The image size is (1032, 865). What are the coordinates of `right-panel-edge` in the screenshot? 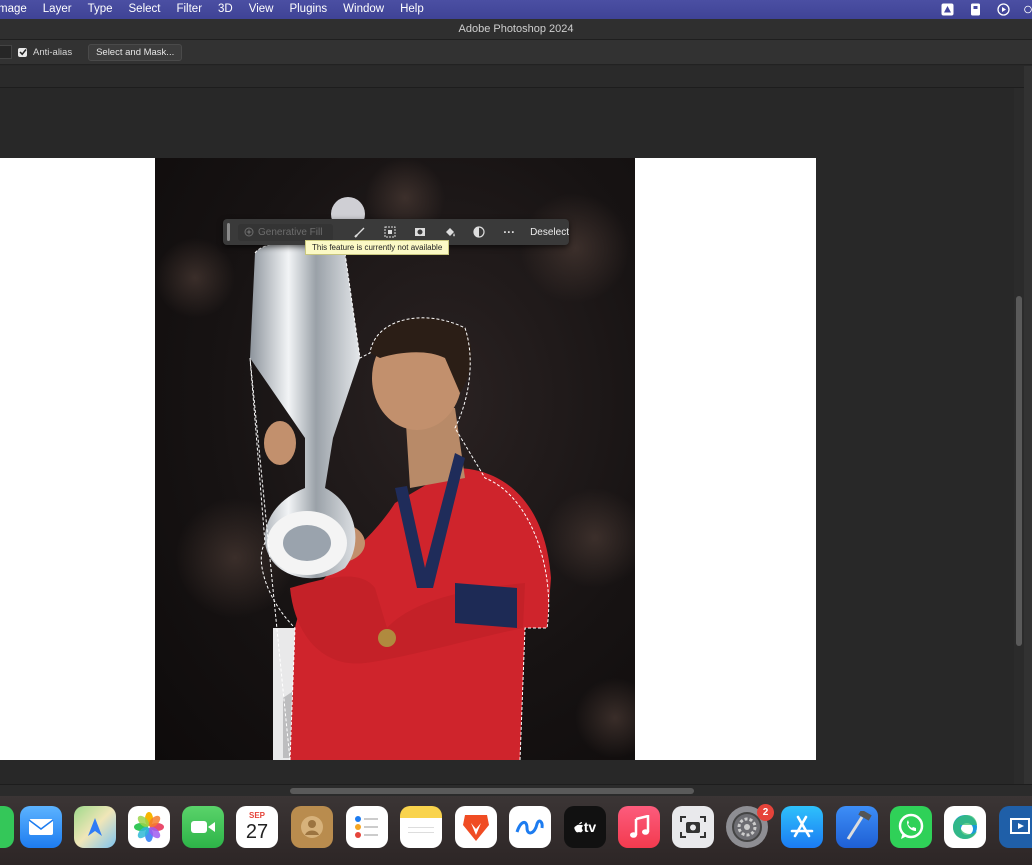 It's located at (1028, 425).